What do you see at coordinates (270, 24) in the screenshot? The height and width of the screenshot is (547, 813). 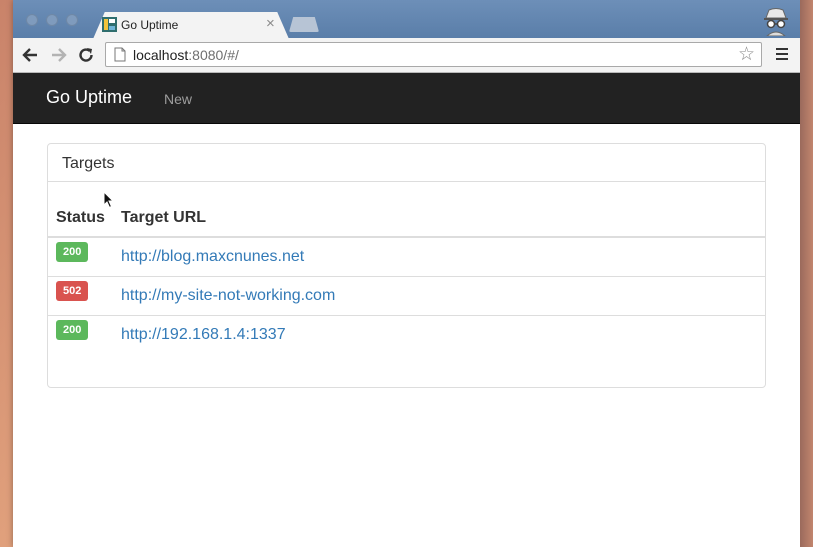 I see `tab-close-icon: ×` at bounding box center [270, 24].